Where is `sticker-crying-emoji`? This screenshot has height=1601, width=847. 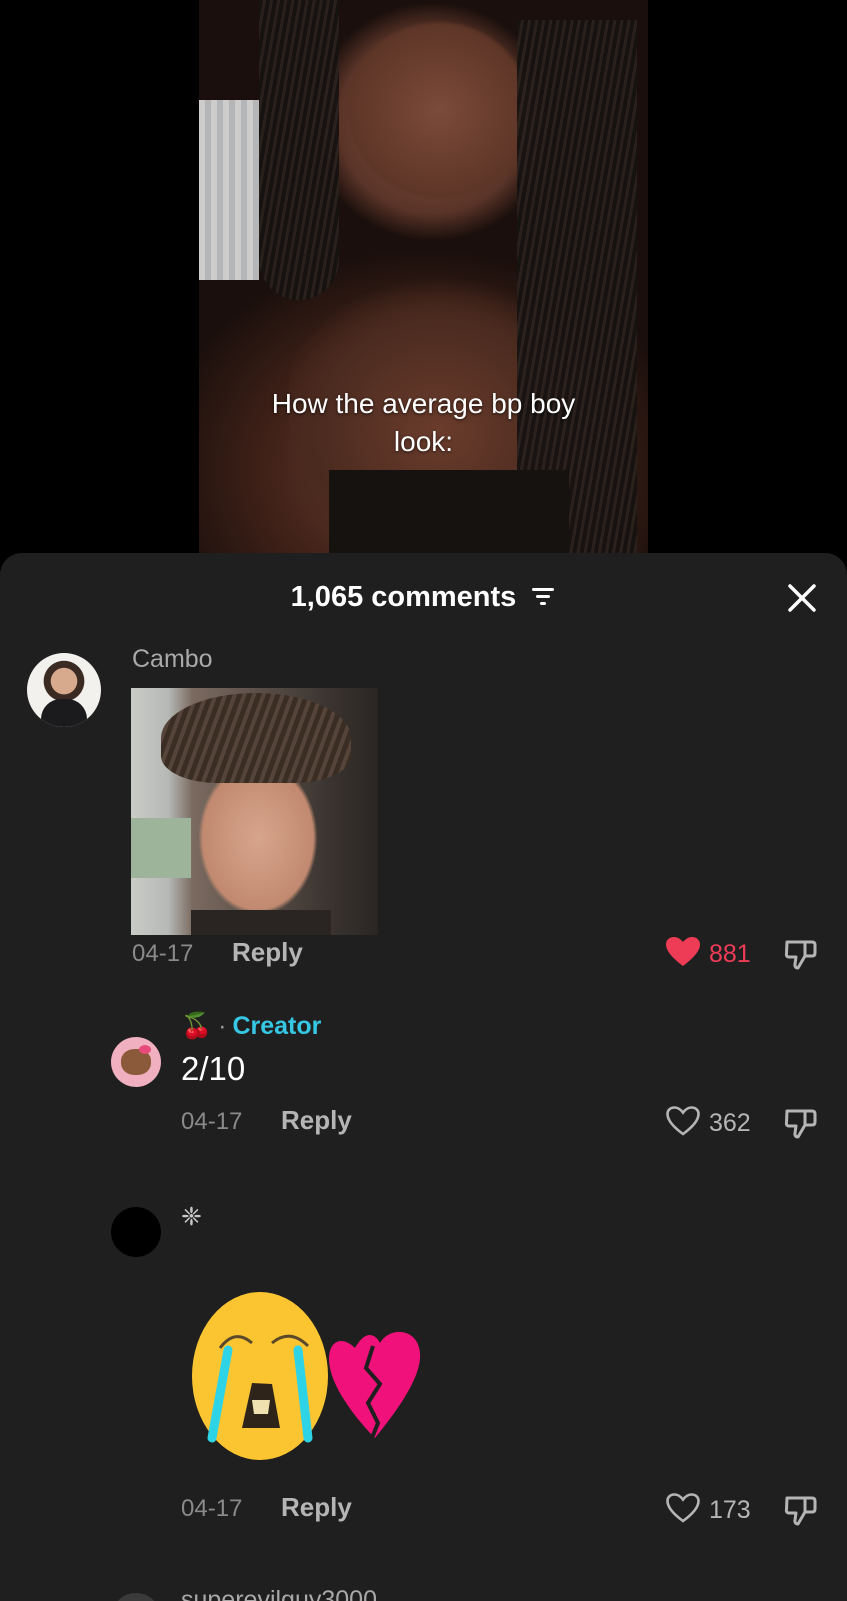 sticker-crying-emoji is located at coordinates (315, 1375).